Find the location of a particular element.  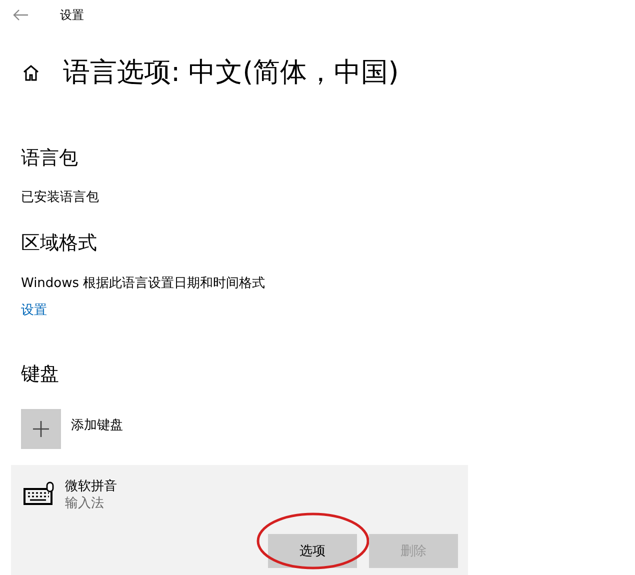

section-heading: 语言包 is located at coordinates (50, 158).